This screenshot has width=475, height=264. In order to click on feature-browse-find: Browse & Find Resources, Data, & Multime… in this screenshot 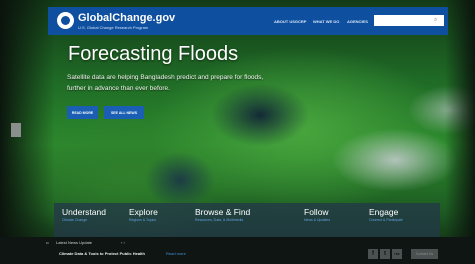, I will do `click(222, 214)`.